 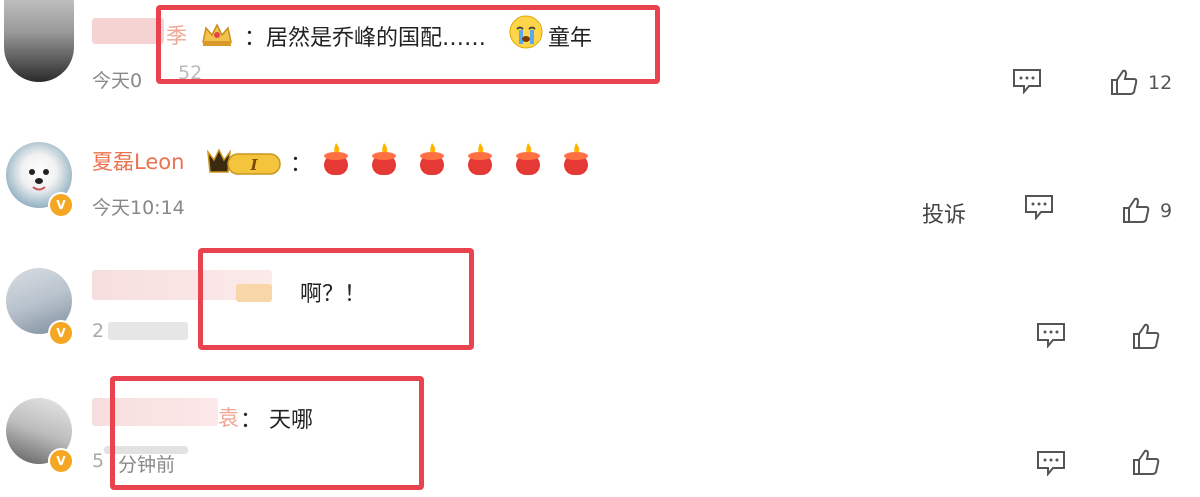 What do you see at coordinates (39, 41) in the screenshot?
I see `avatar` at bounding box center [39, 41].